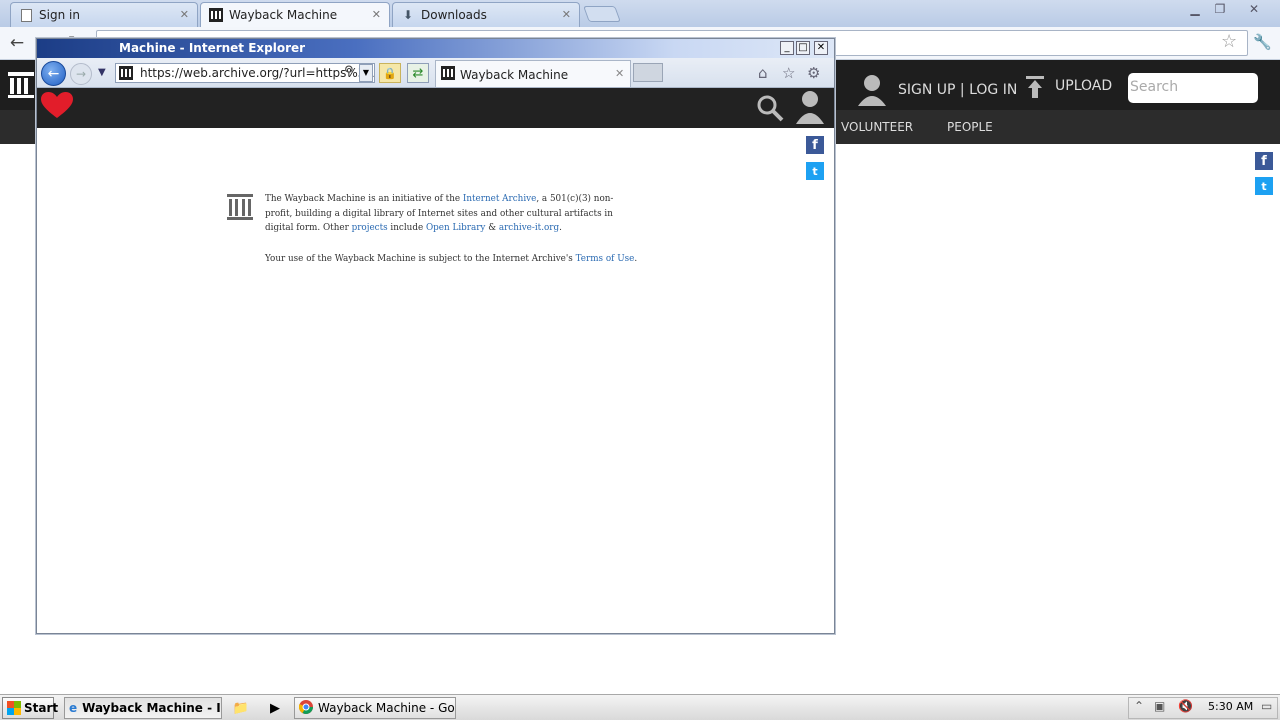  Describe the element at coordinates (492, 228) in the screenshot. I see `about-text-4: &` at that location.